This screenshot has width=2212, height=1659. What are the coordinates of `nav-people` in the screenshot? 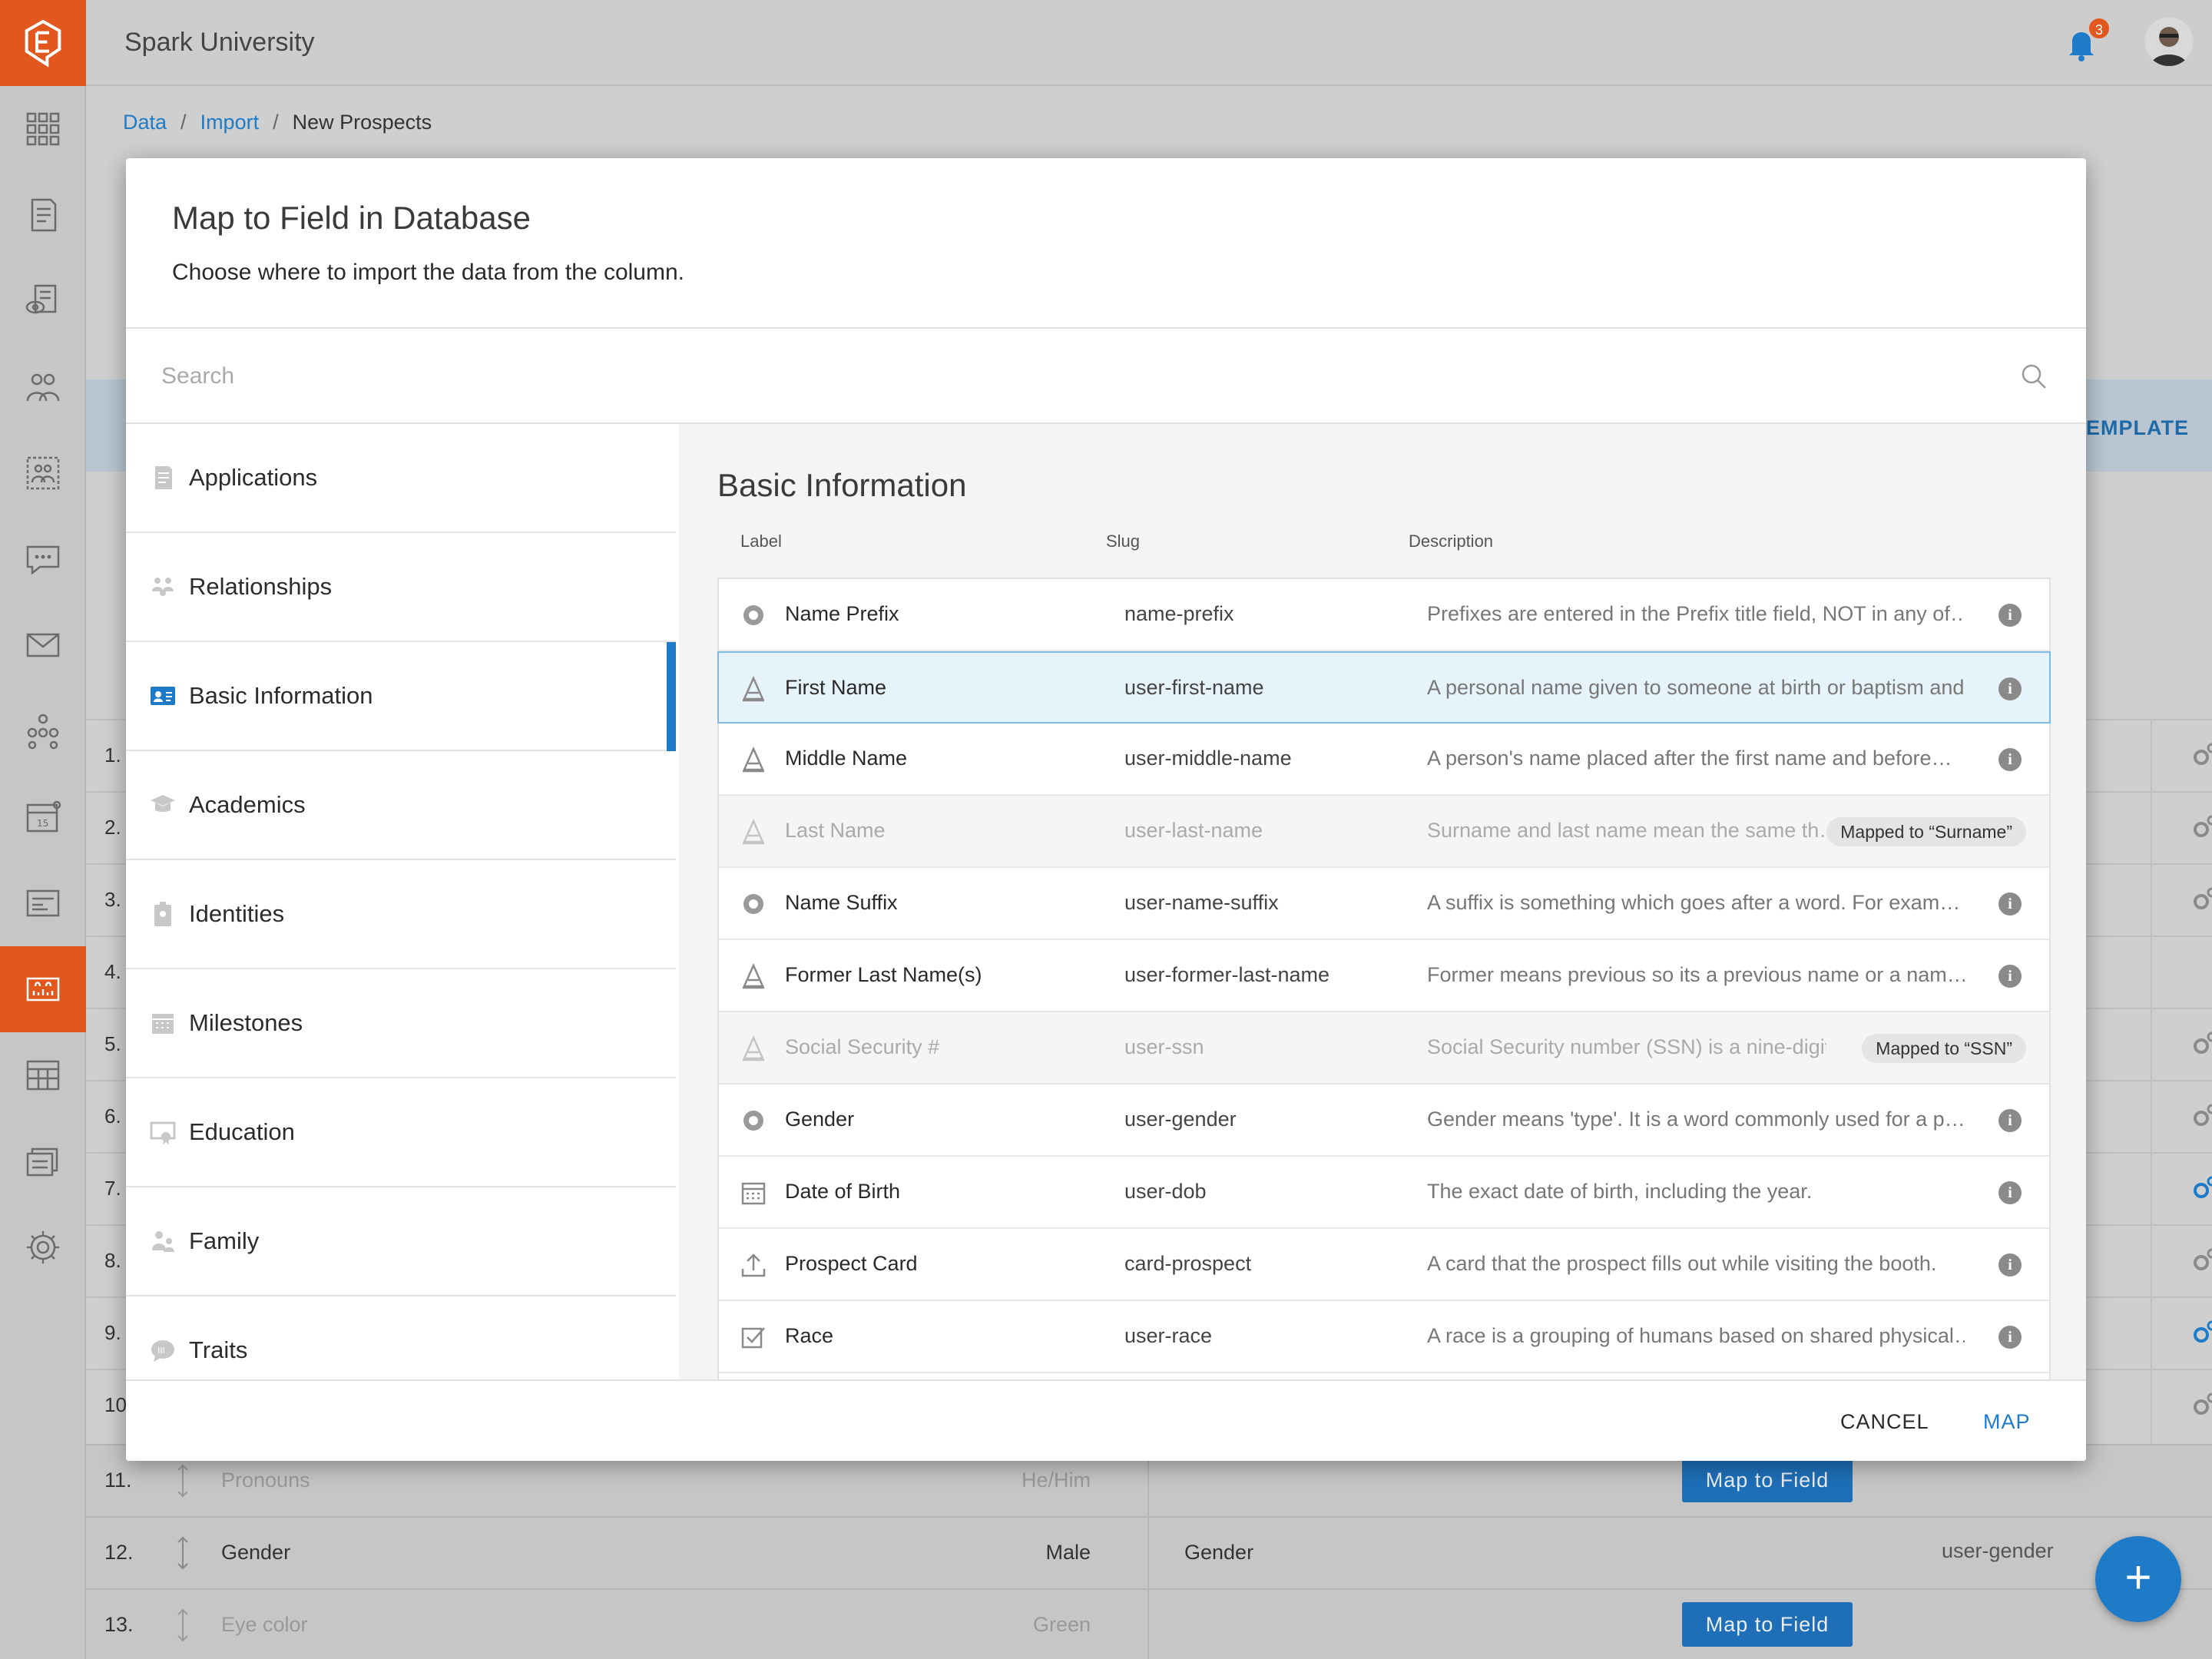 It's located at (43, 387).